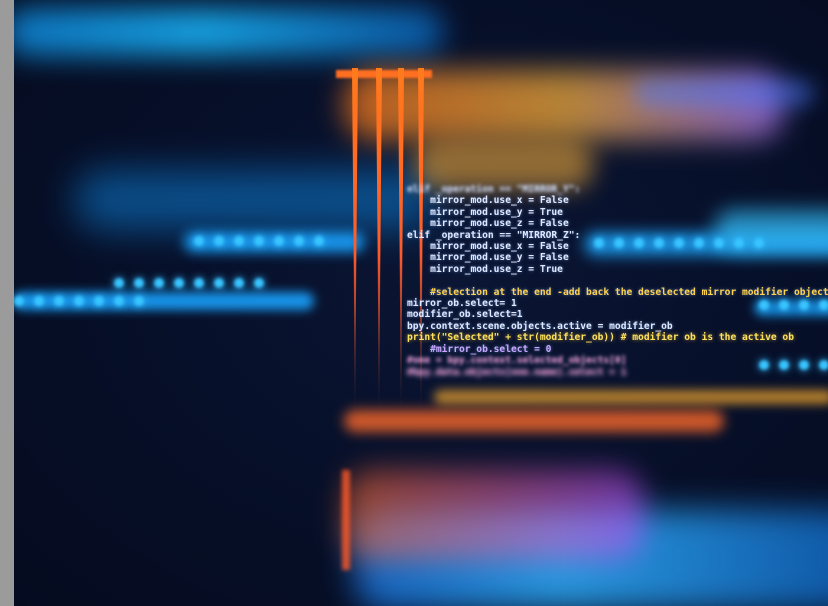  I want to click on code-line: mirror_mod.use_y = True, so click(485, 212).